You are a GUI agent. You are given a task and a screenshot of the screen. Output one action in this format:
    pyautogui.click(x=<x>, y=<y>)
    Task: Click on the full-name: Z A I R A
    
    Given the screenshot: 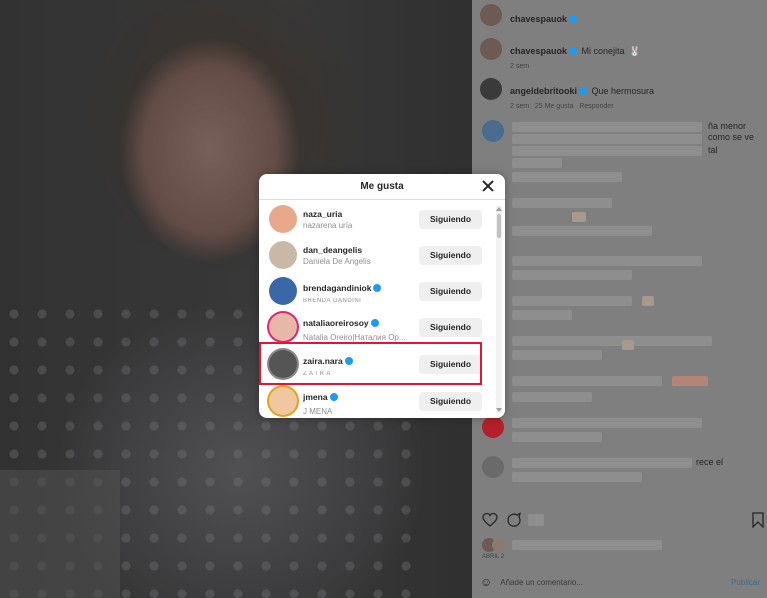 What is the action you would take?
    pyautogui.click(x=317, y=374)
    